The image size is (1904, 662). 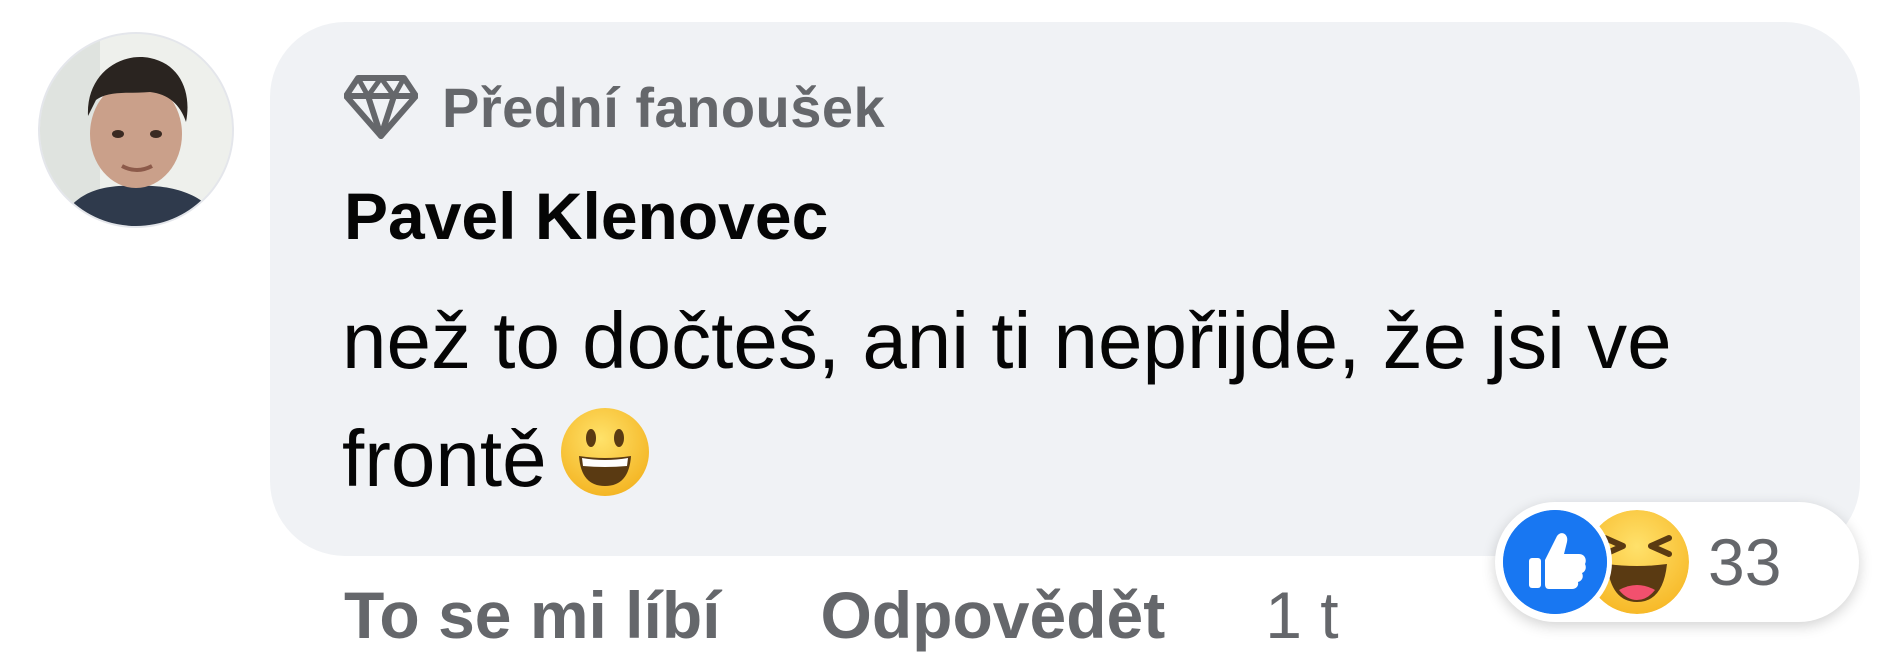 I want to click on reply-button: Odpovědět, so click(x=993, y=615).